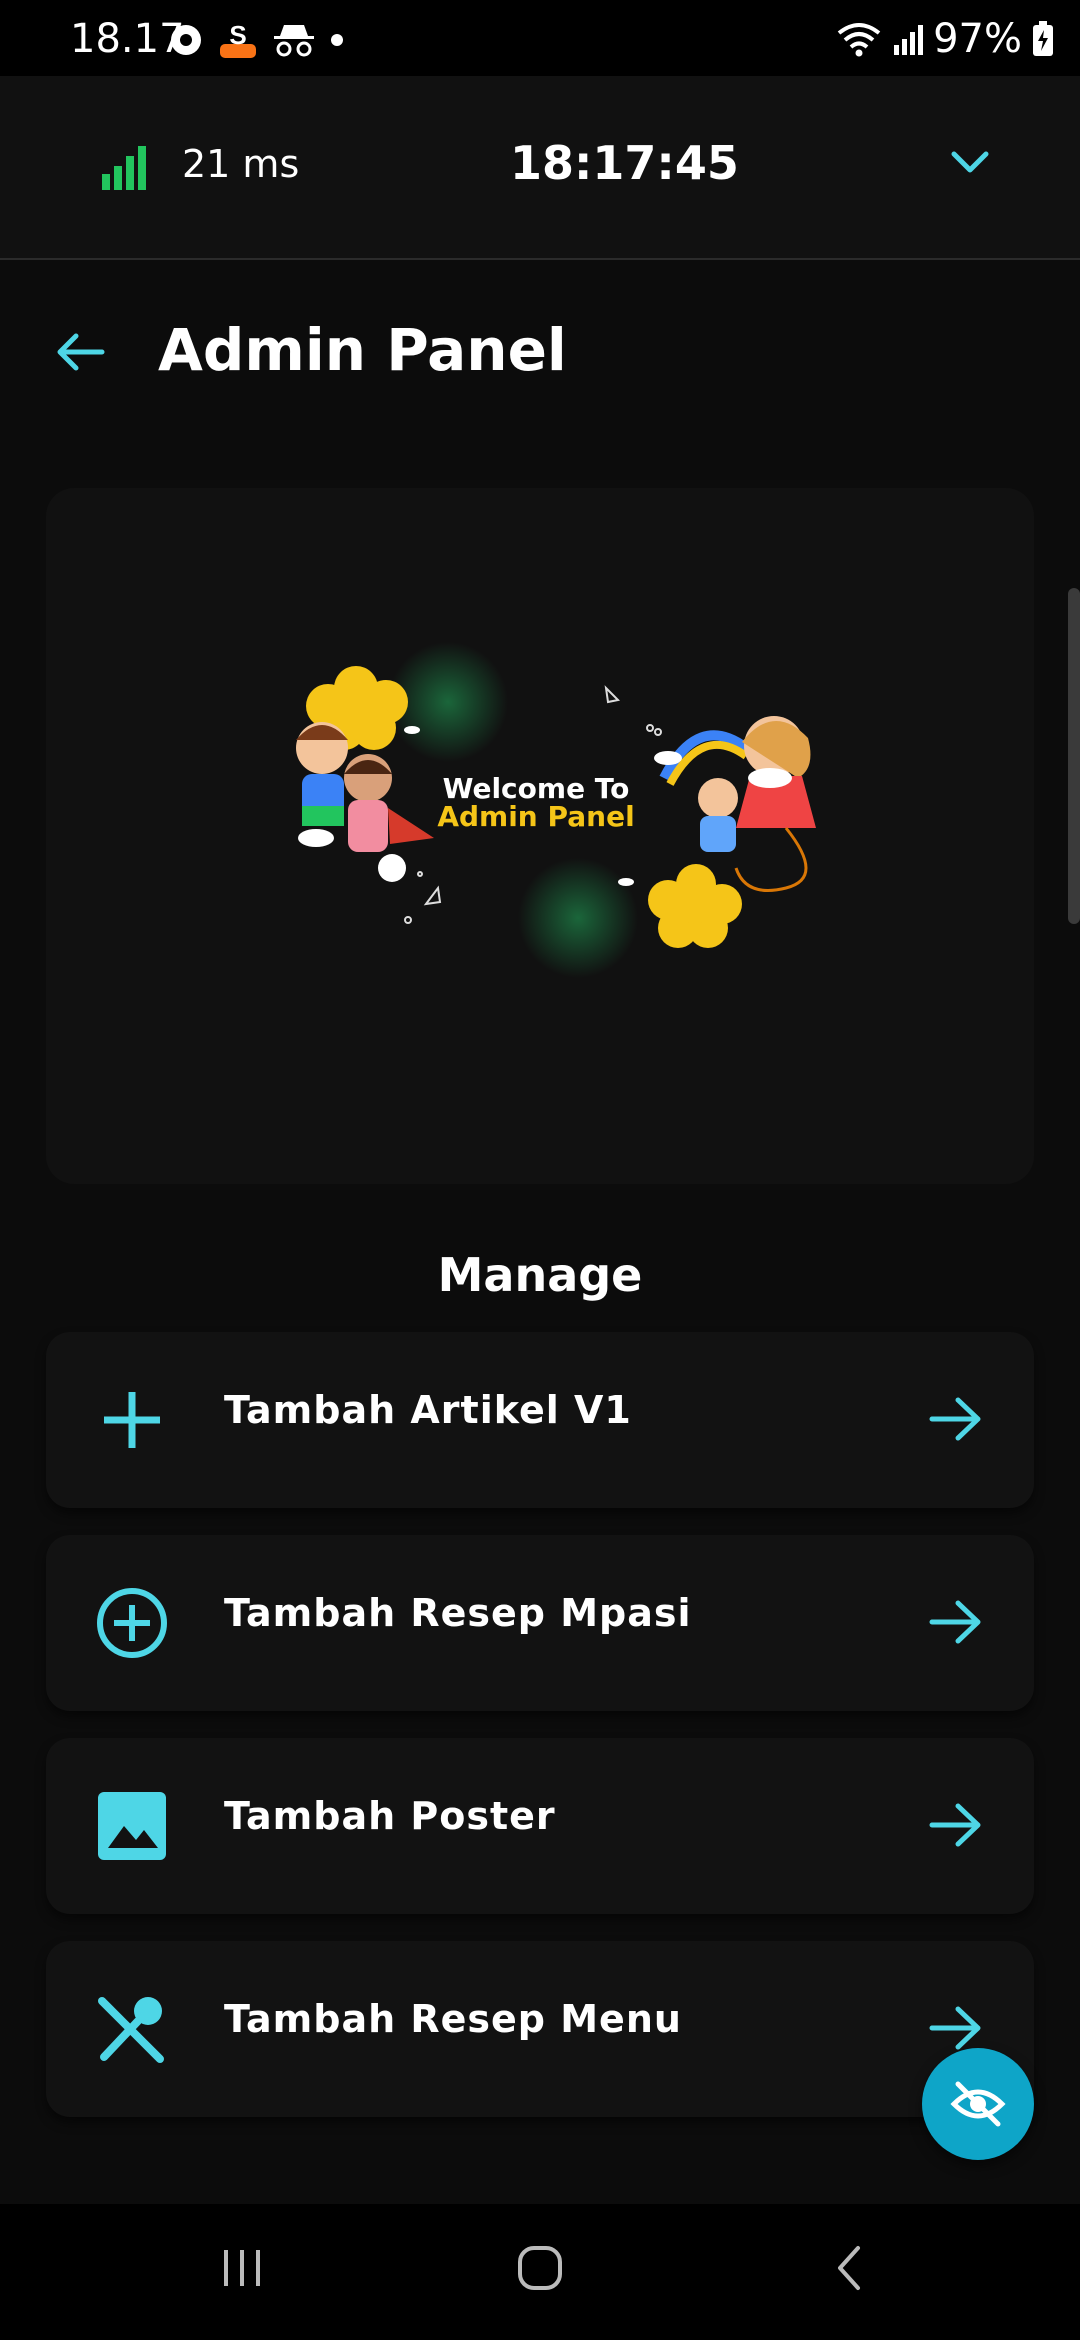 Image resolution: width=1080 pixels, height=2340 pixels. What do you see at coordinates (1074, 756) in the screenshot?
I see `scrollbar-thumb` at bounding box center [1074, 756].